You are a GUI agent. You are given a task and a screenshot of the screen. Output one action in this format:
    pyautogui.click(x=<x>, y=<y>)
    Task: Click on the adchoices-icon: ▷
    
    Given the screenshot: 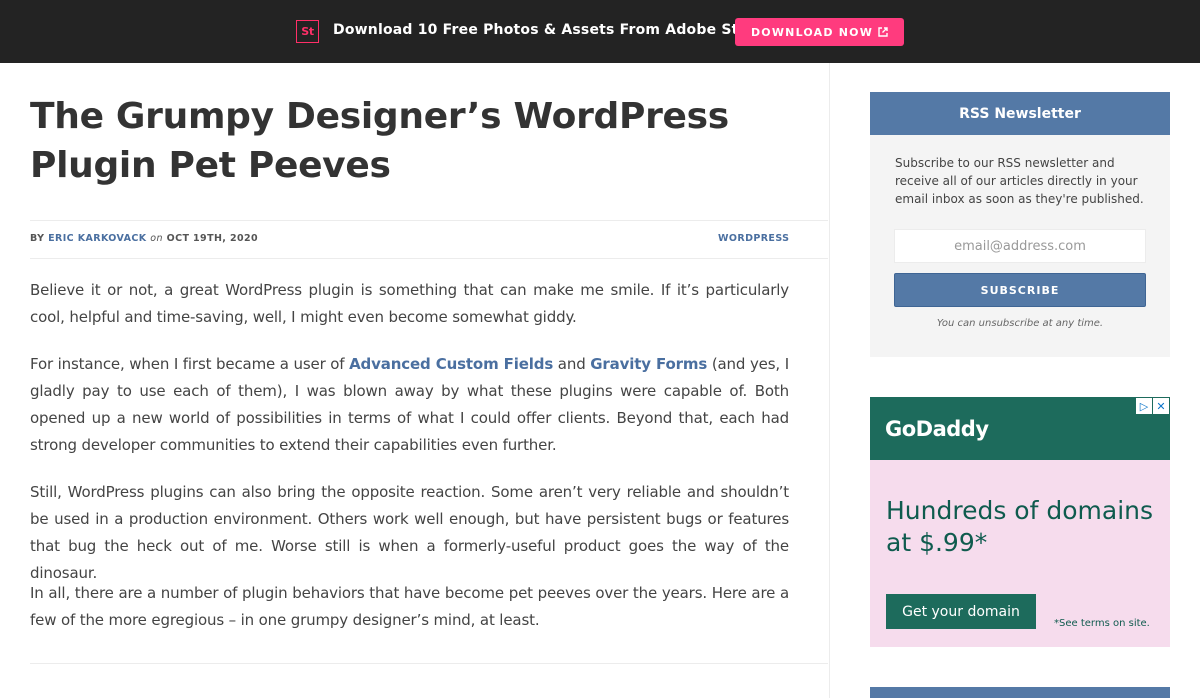 What is the action you would take?
    pyautogui.click(x=1144, y=406)
    